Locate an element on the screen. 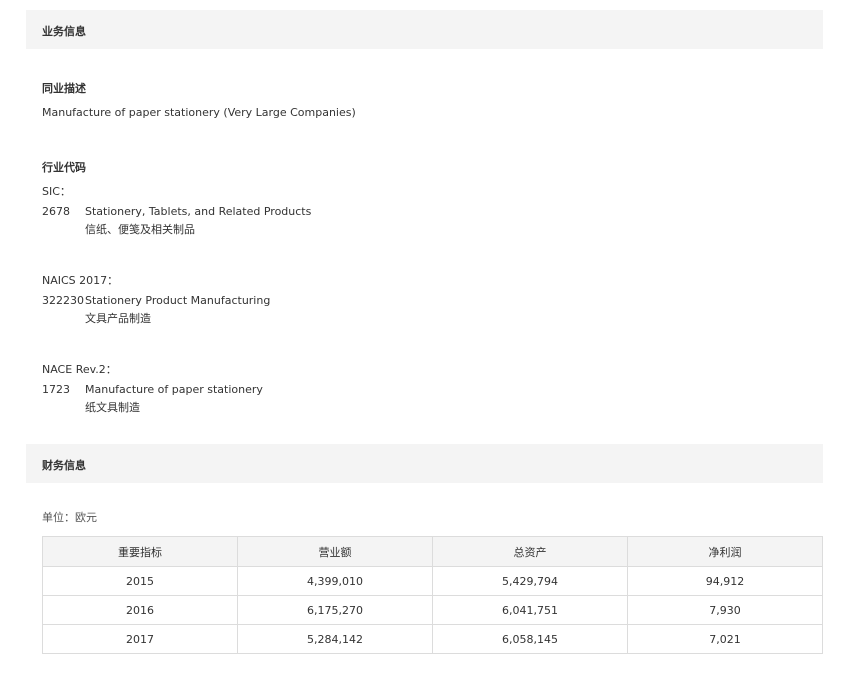 This screenshot has width=864, height=681. table-row: 2017 5,284,142 6,058,145 7,021 is located at coordinates (432, 639).